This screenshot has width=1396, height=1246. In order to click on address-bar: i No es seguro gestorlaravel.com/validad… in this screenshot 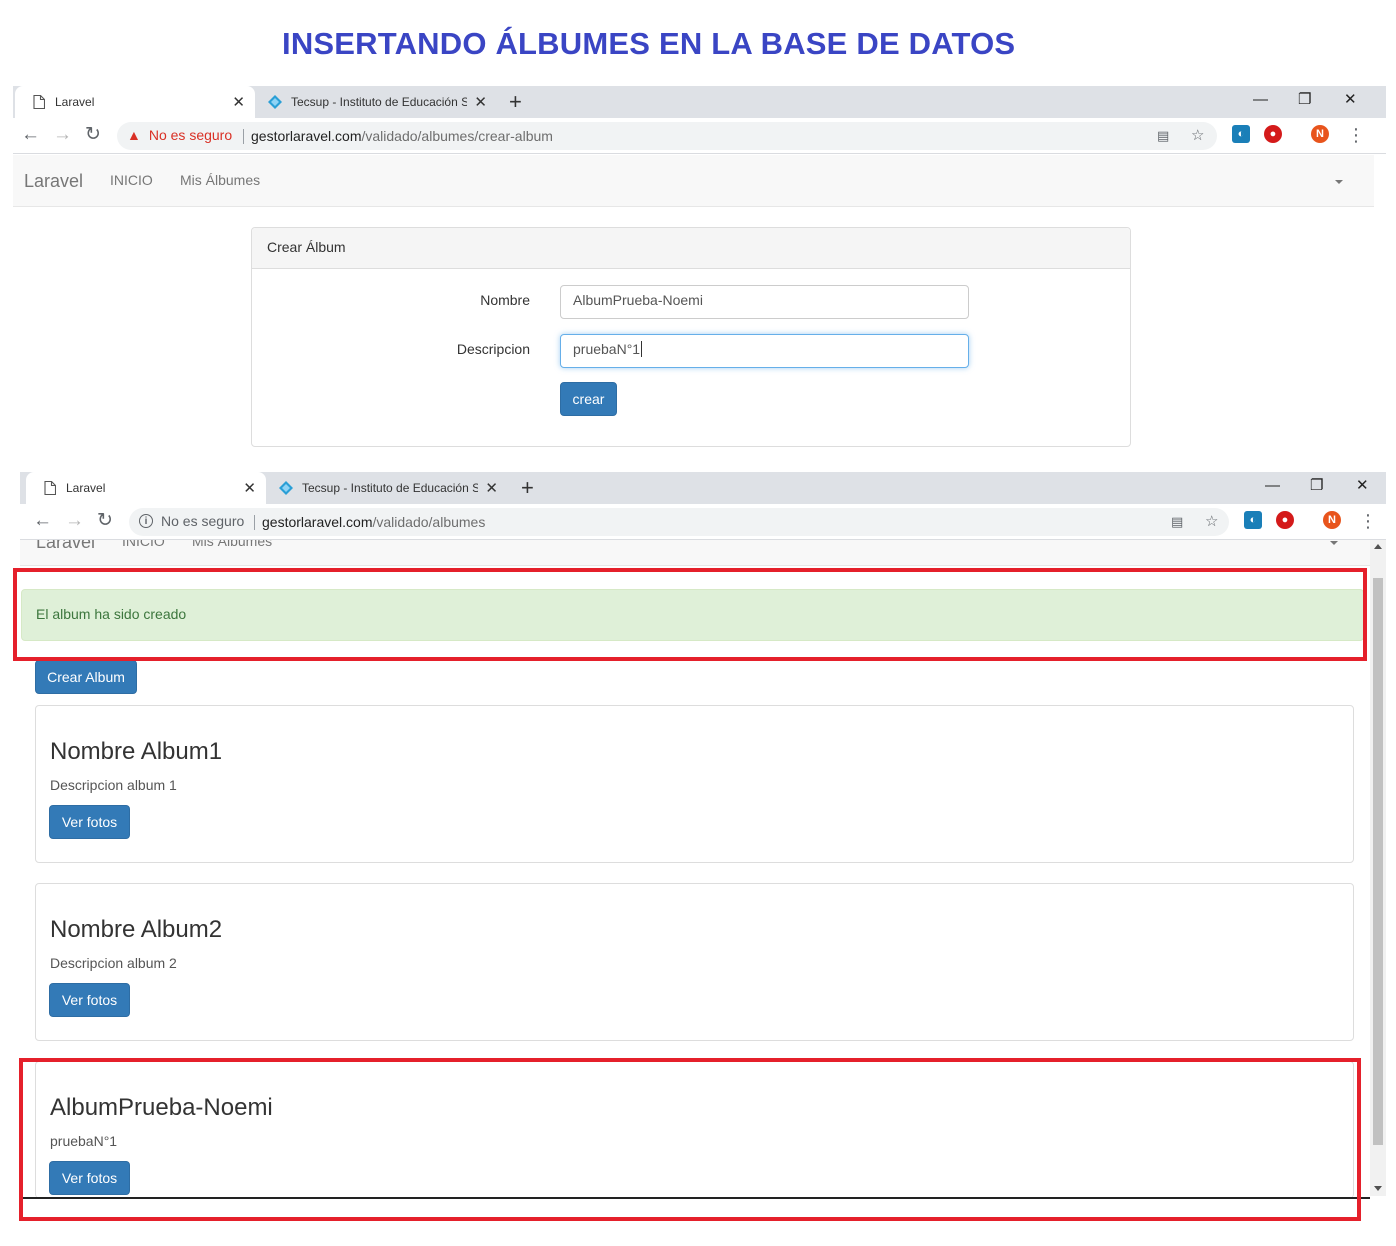, I will do `click(679, 522)`.